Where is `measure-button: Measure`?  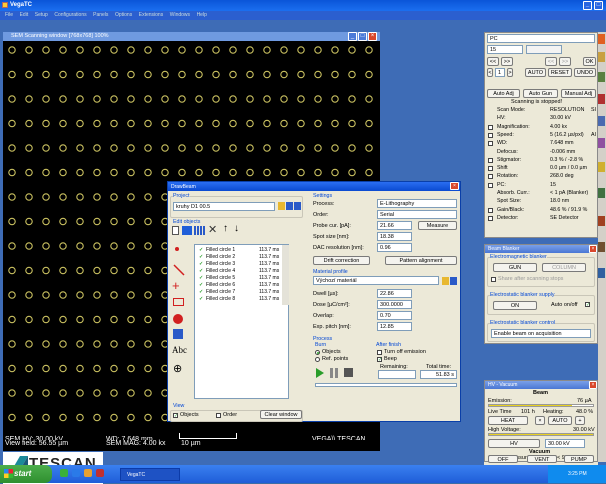
measure-button: Measure is located at coordinates (437, 225).